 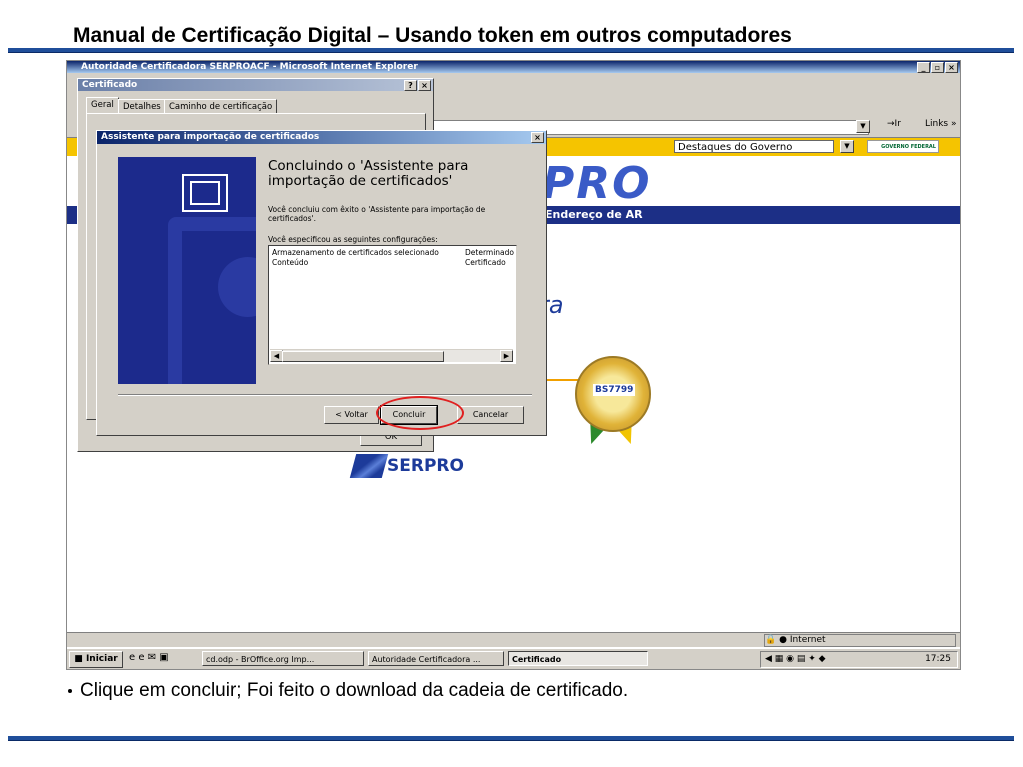 I want to click on certificate-icon, so click(x=205, y=193).